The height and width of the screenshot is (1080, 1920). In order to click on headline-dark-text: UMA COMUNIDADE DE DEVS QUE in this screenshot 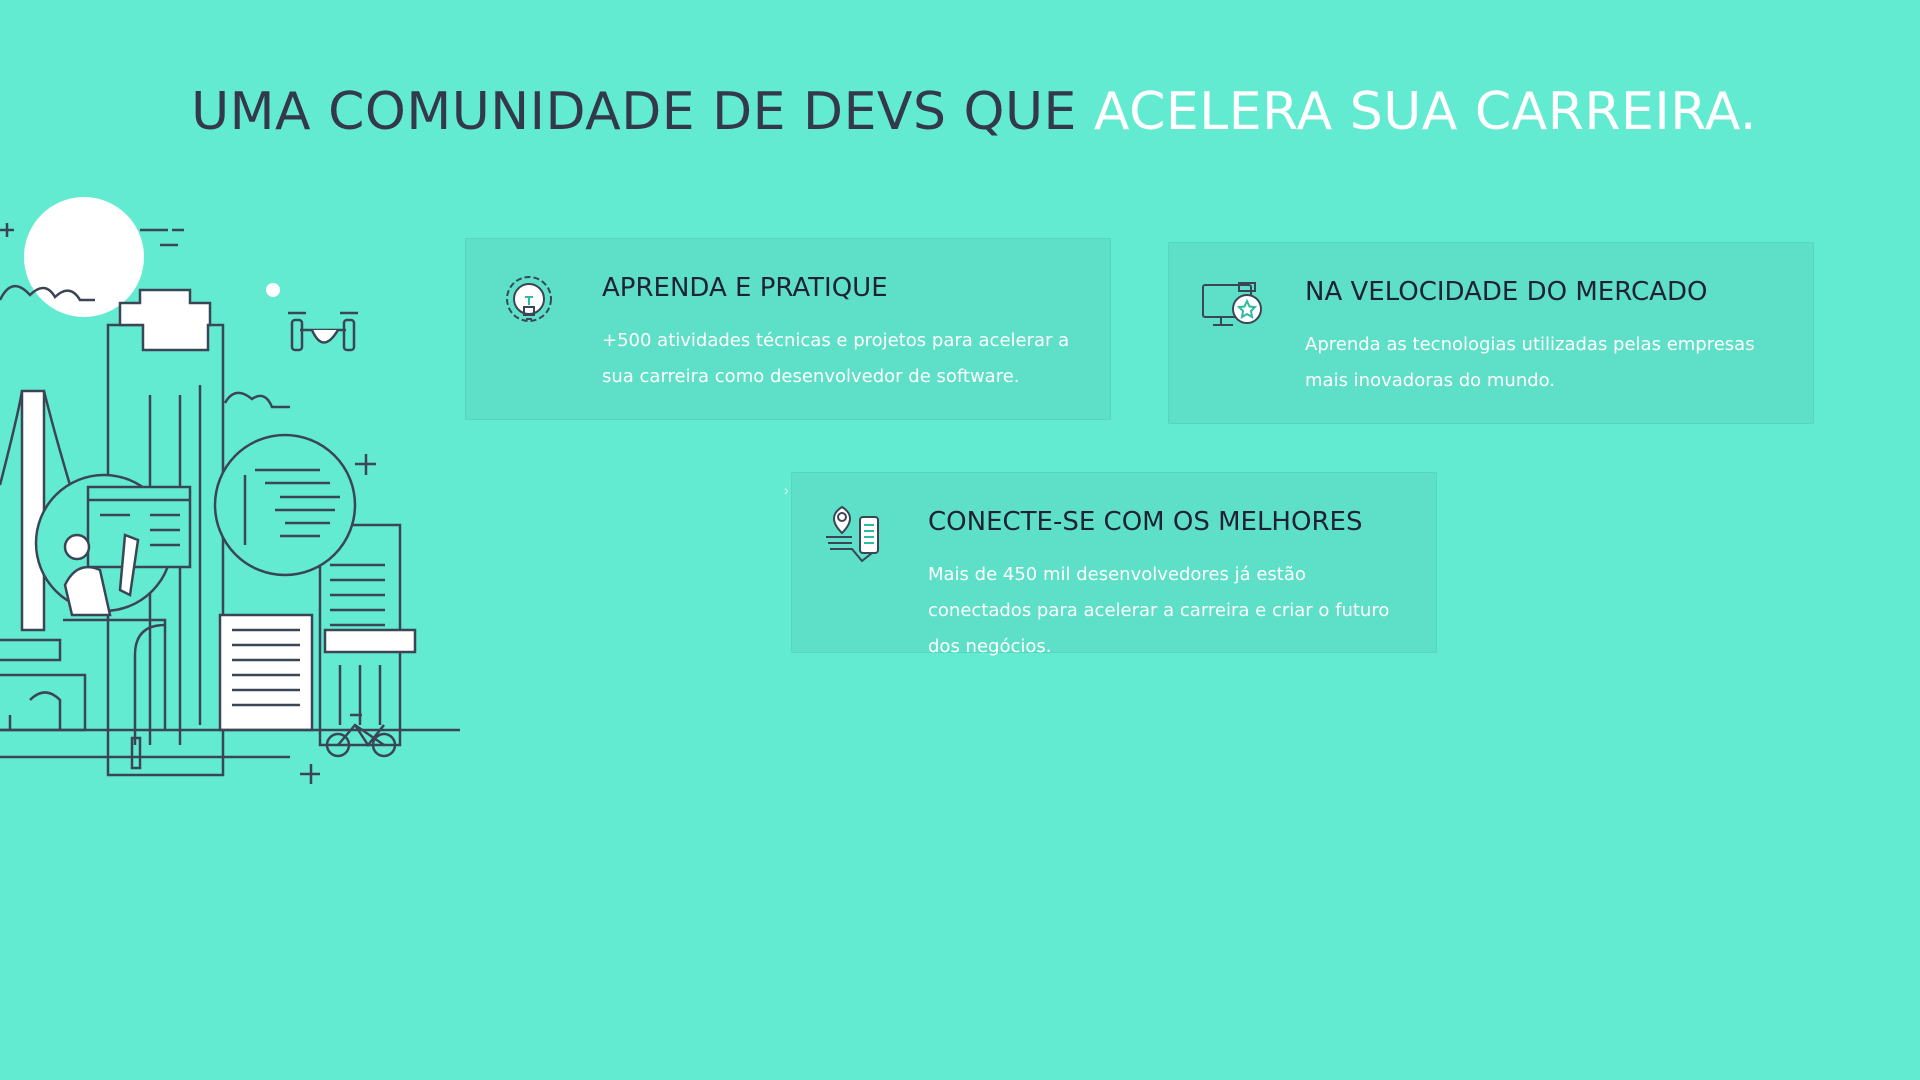, I will do `click(642, 112)`.